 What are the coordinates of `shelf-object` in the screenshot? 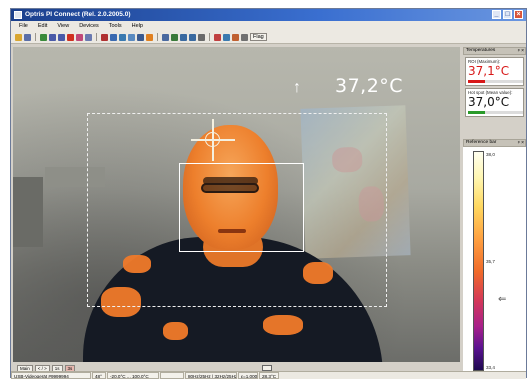 It's located at (28, 212).